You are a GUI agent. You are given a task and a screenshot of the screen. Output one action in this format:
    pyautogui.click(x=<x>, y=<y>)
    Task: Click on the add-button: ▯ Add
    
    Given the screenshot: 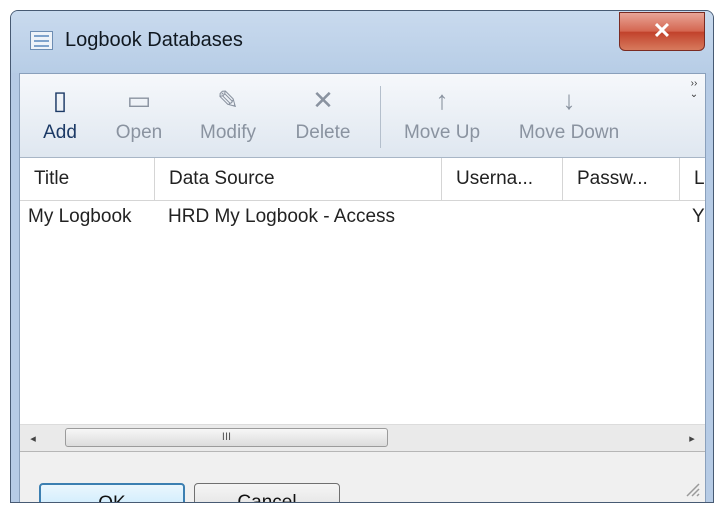 What is the action you would take?
    pyautogui.click(x=60, y=118)
    